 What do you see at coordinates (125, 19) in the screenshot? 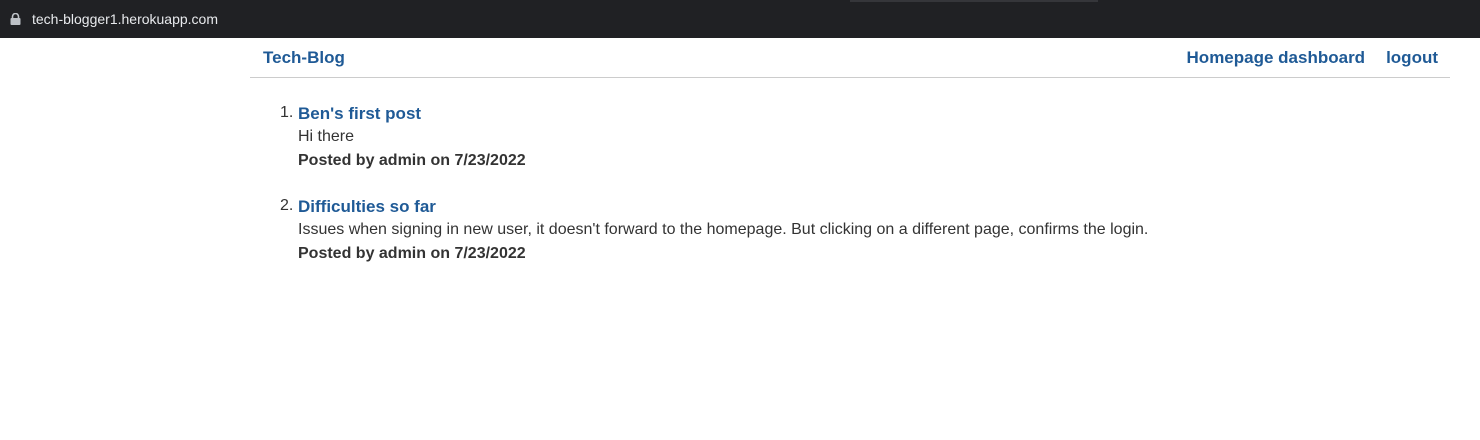
I see `url-text: tech-blogger1.herokuapp.com` at bounding box center [125, 19].